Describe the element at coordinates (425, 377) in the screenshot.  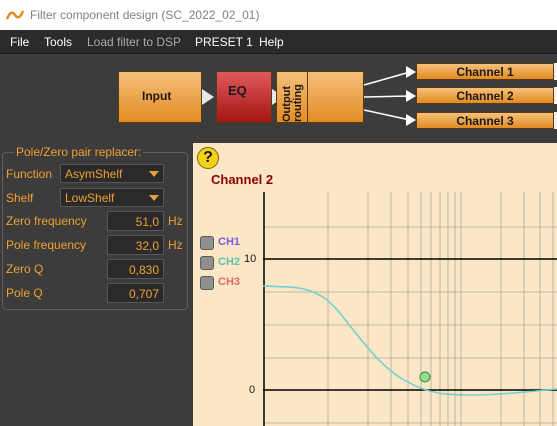
I see `pole-zero-handle` at that location.